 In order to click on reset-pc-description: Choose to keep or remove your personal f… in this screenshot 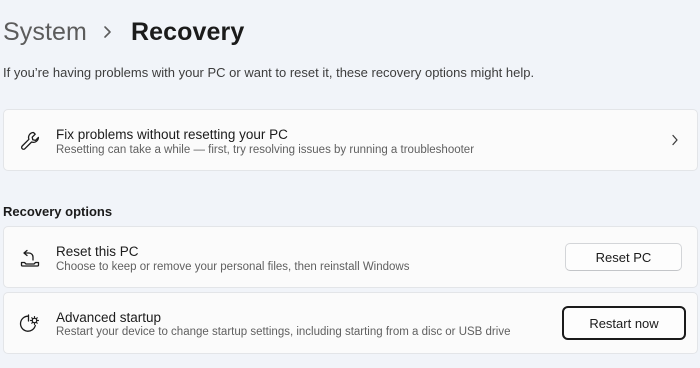, I will do `click(233, 267)`.